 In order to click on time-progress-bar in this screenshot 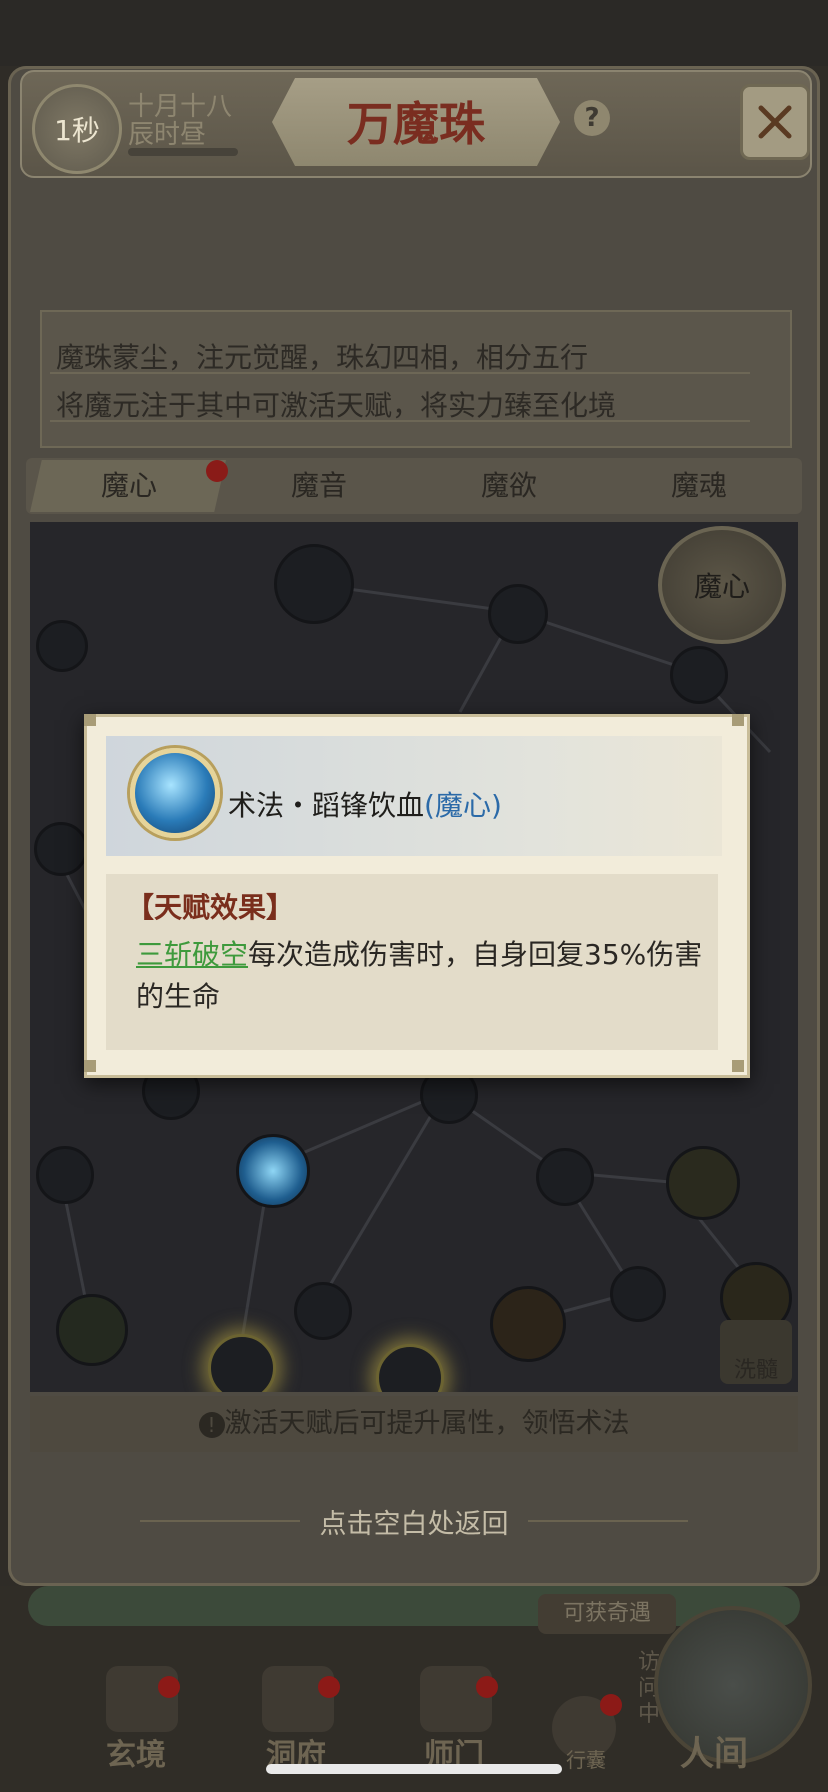, I will do `click(183, 152)`.